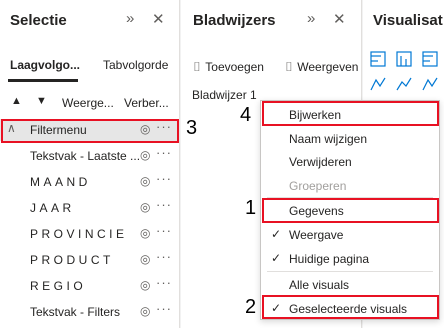 This screenshot has width=444, height=328. Describe the element at coordinates (135, 65) in the screenshot. I see `tab-tab-order: Tabvolgorde` at that location.